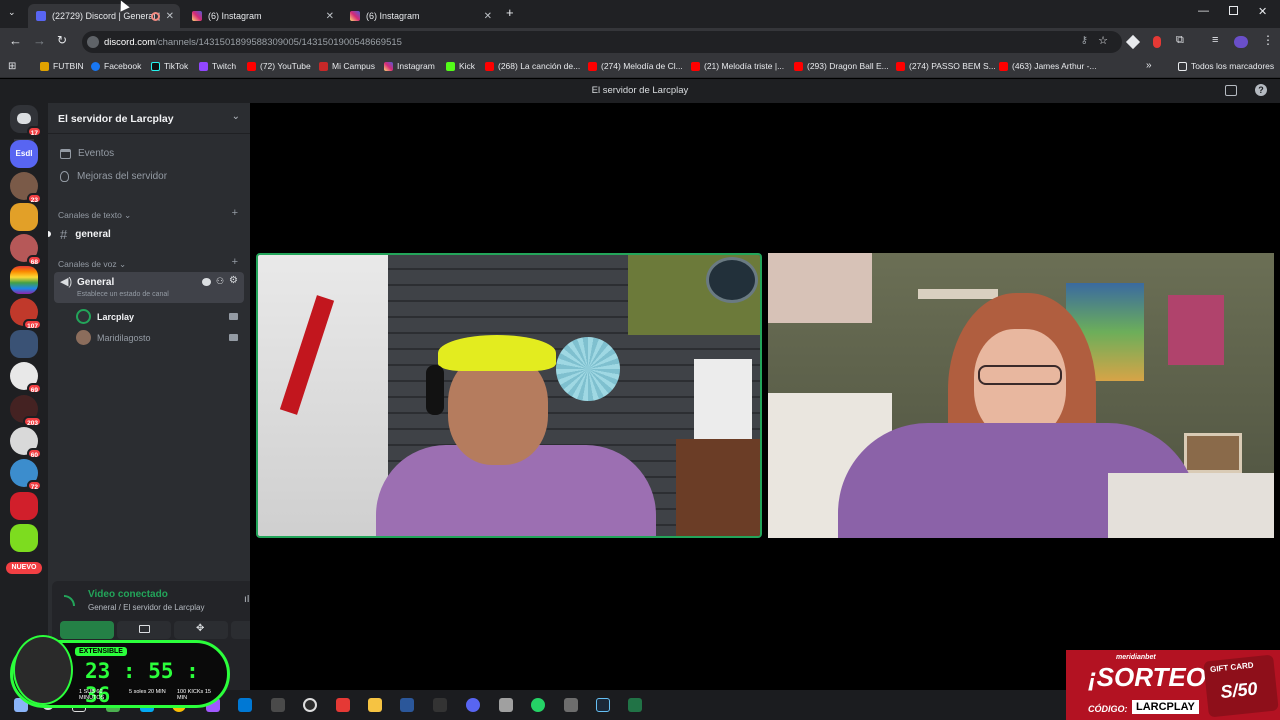  What do you see at coordinates (1262, 11) in the screenshot?
I see `close-window-icon: ✕` at bounding box center [1262, 11].